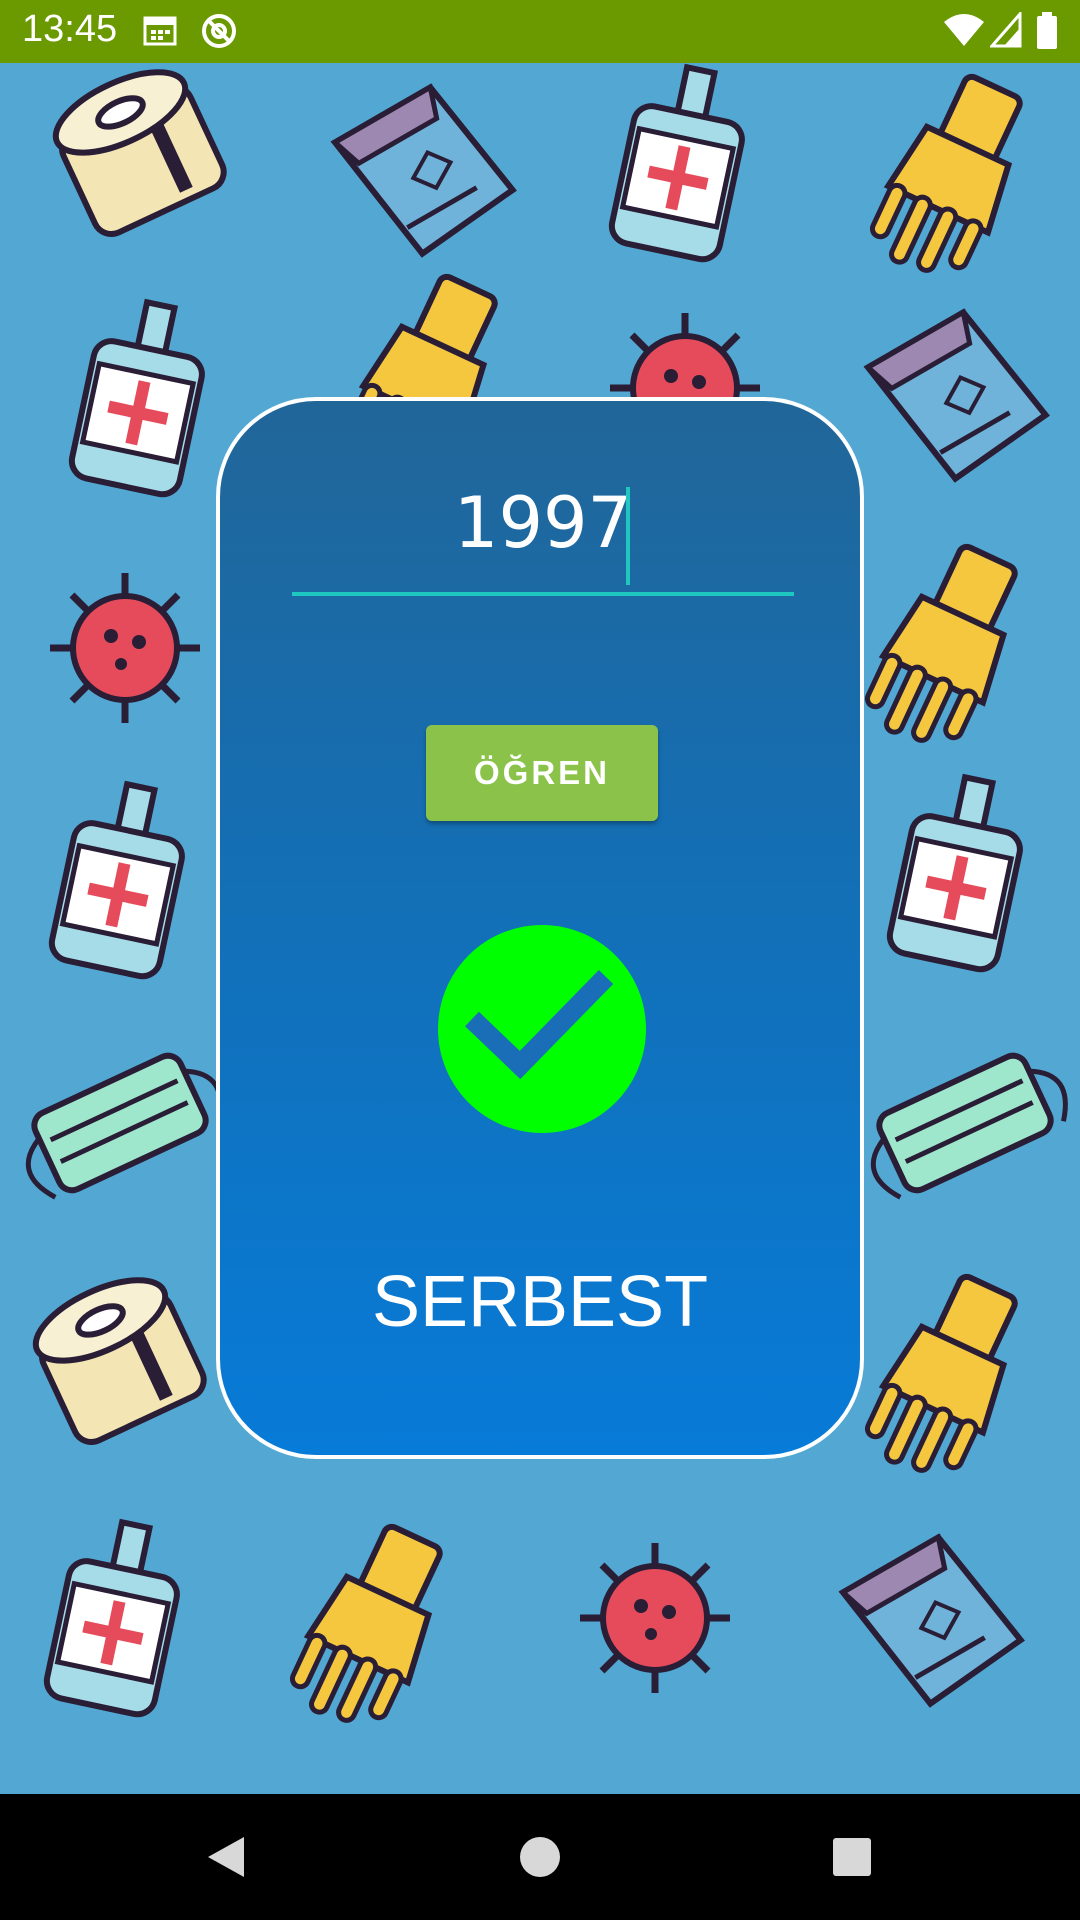 The height and width of the screenshot is (1920, 1080). Describe the element at coordinates (160, 31) in the screenshot. I see `calendar-icon` at that location.